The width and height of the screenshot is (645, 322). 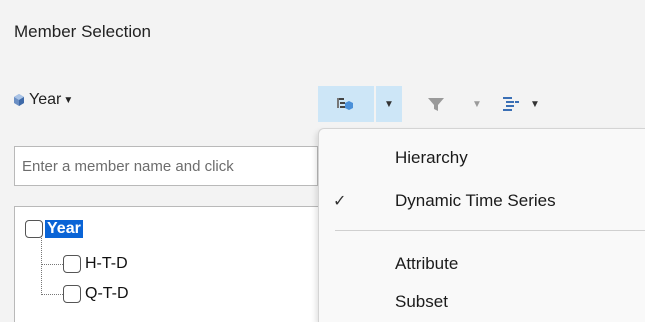 I want to click on menu-item-label: Subset, so click(x=421, y=301).